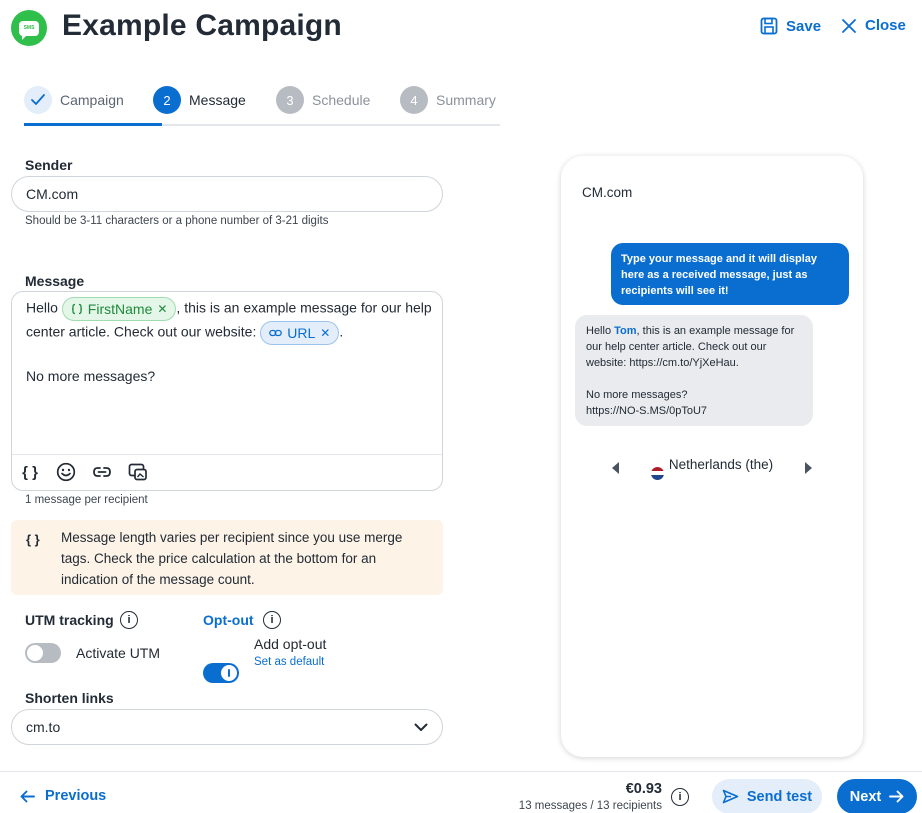 The height and width of the screenshot is (813, 922). I want to click on app-logo: SMS, so click(29, 28).